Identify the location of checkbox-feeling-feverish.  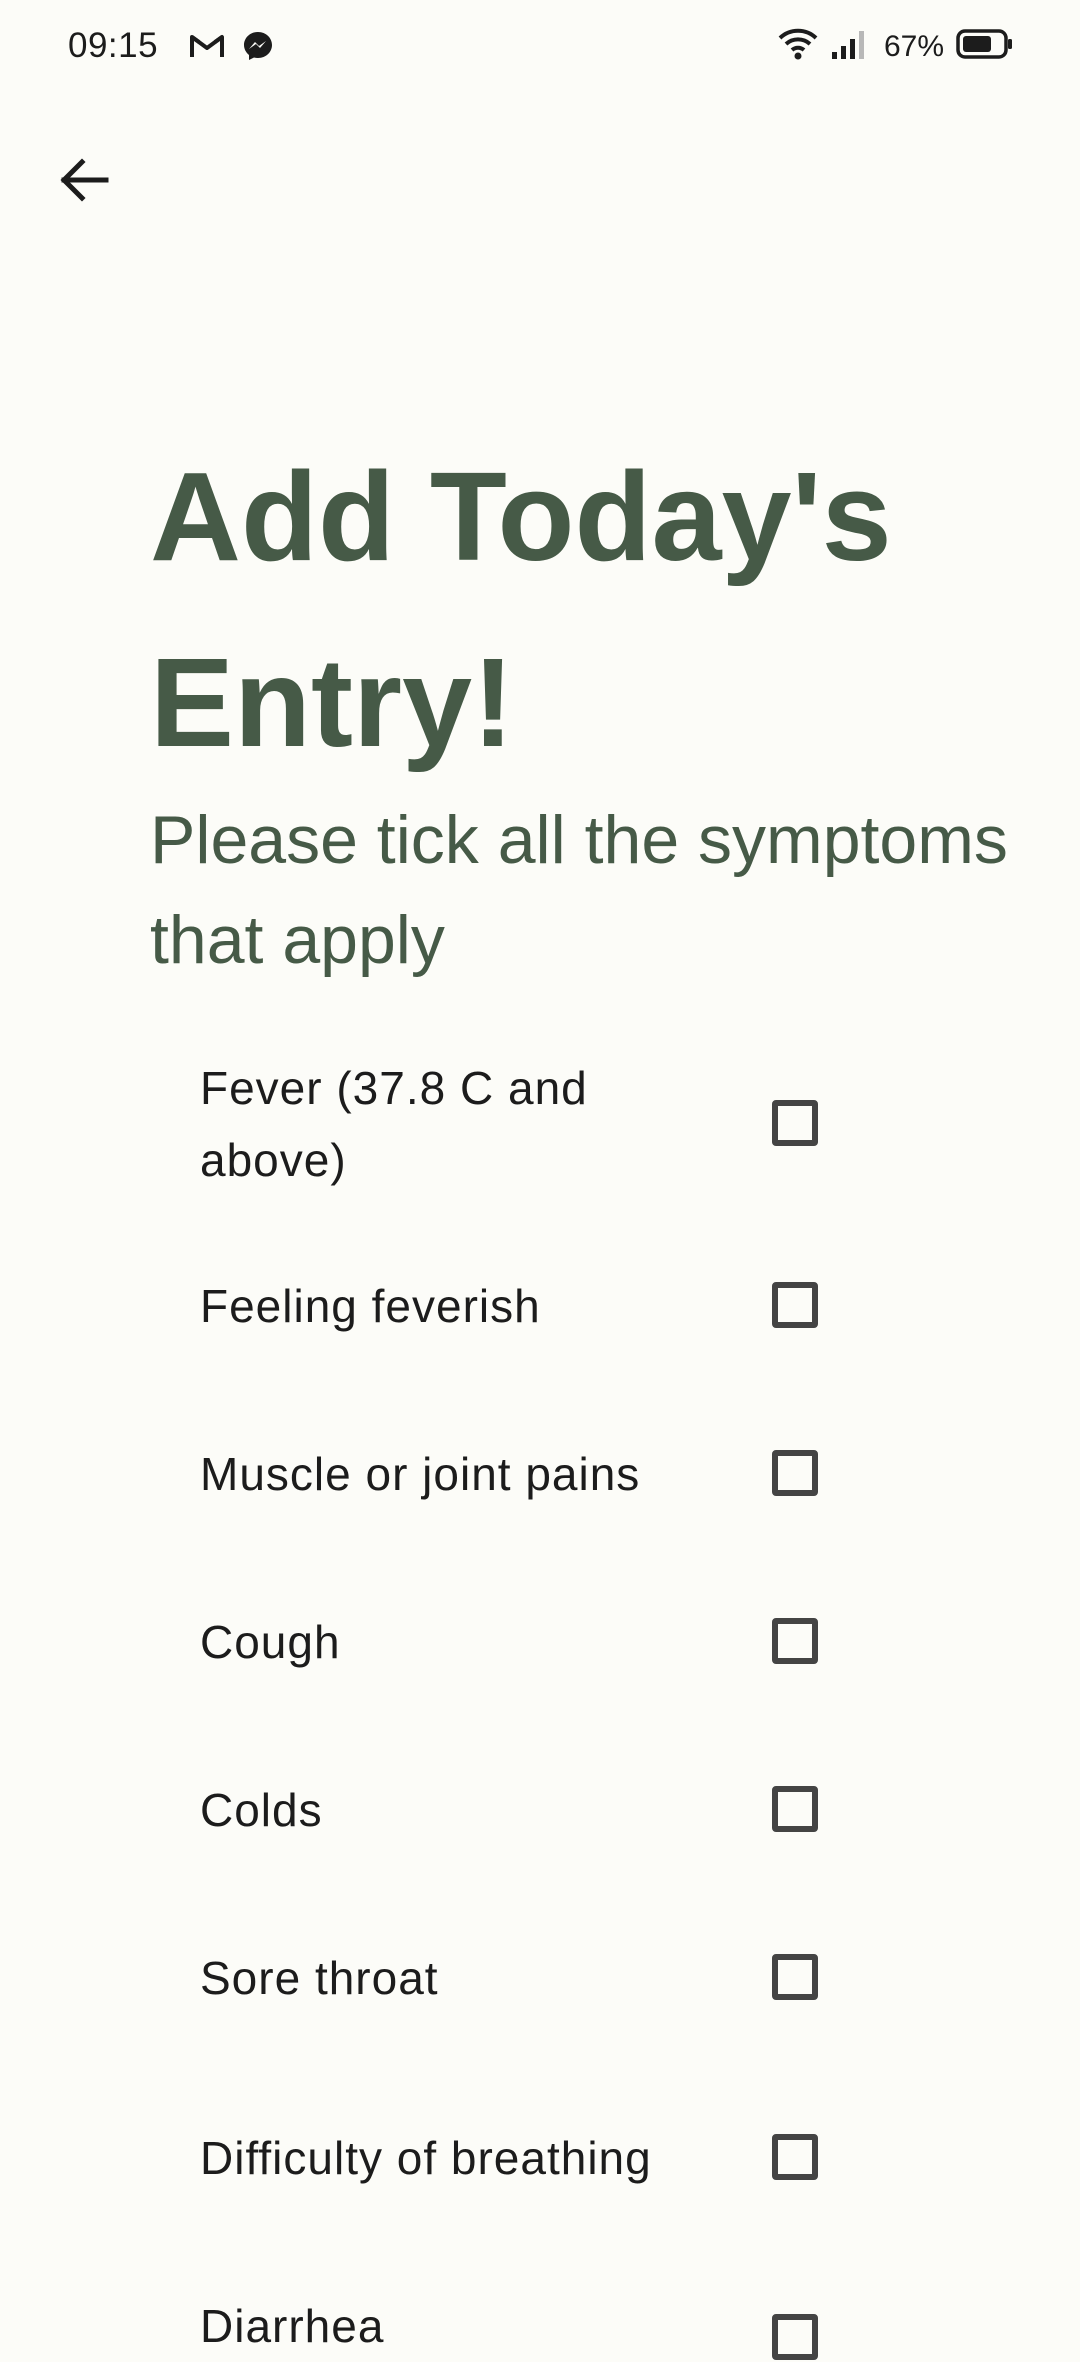
(795, 1305).